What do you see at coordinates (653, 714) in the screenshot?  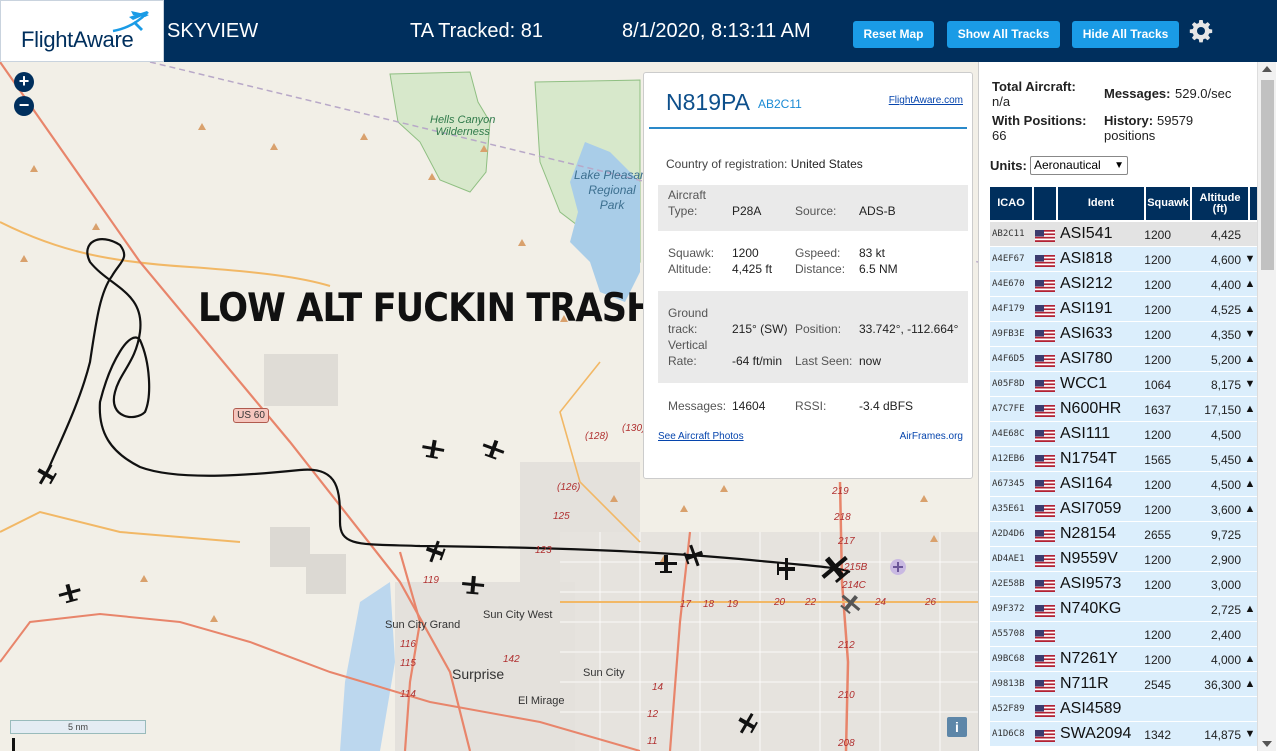 I see `route-label: 12` at bounding box center [653, 714].